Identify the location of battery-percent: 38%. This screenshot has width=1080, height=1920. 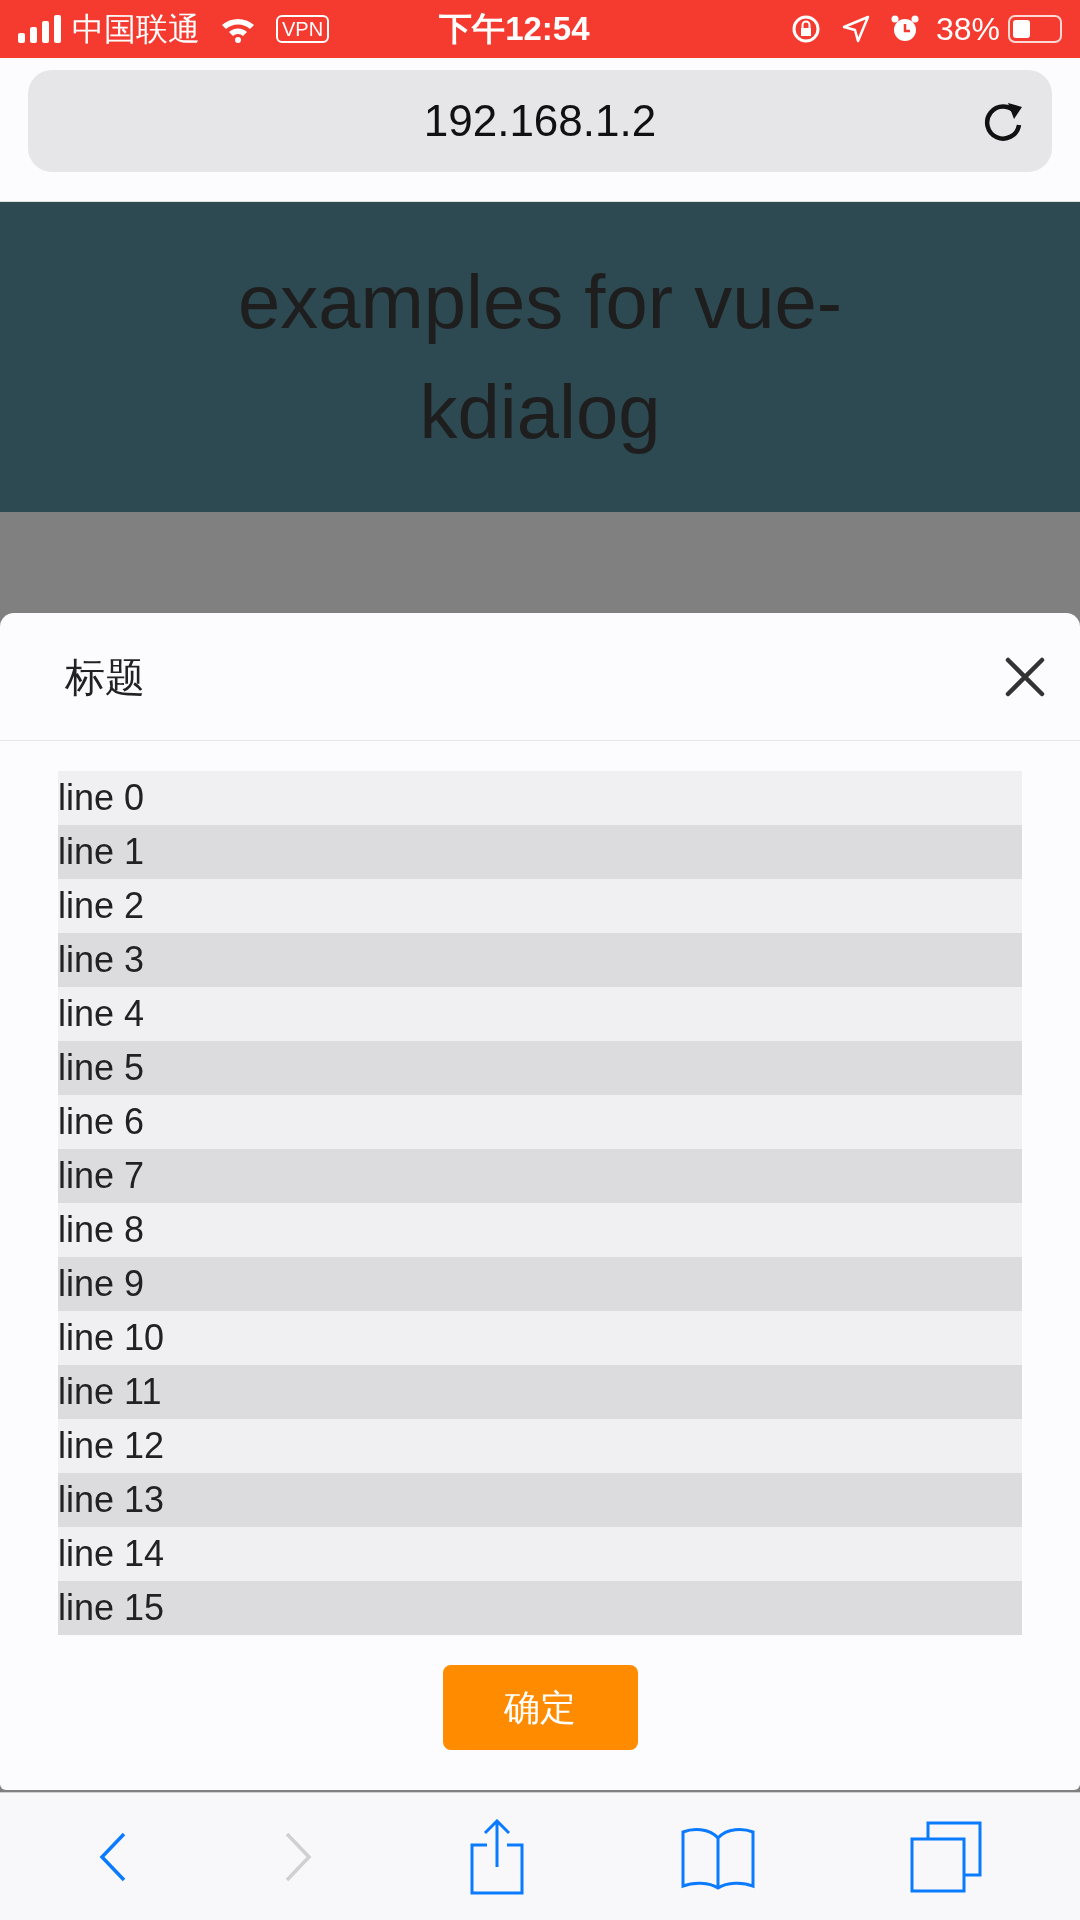
(967, 29).